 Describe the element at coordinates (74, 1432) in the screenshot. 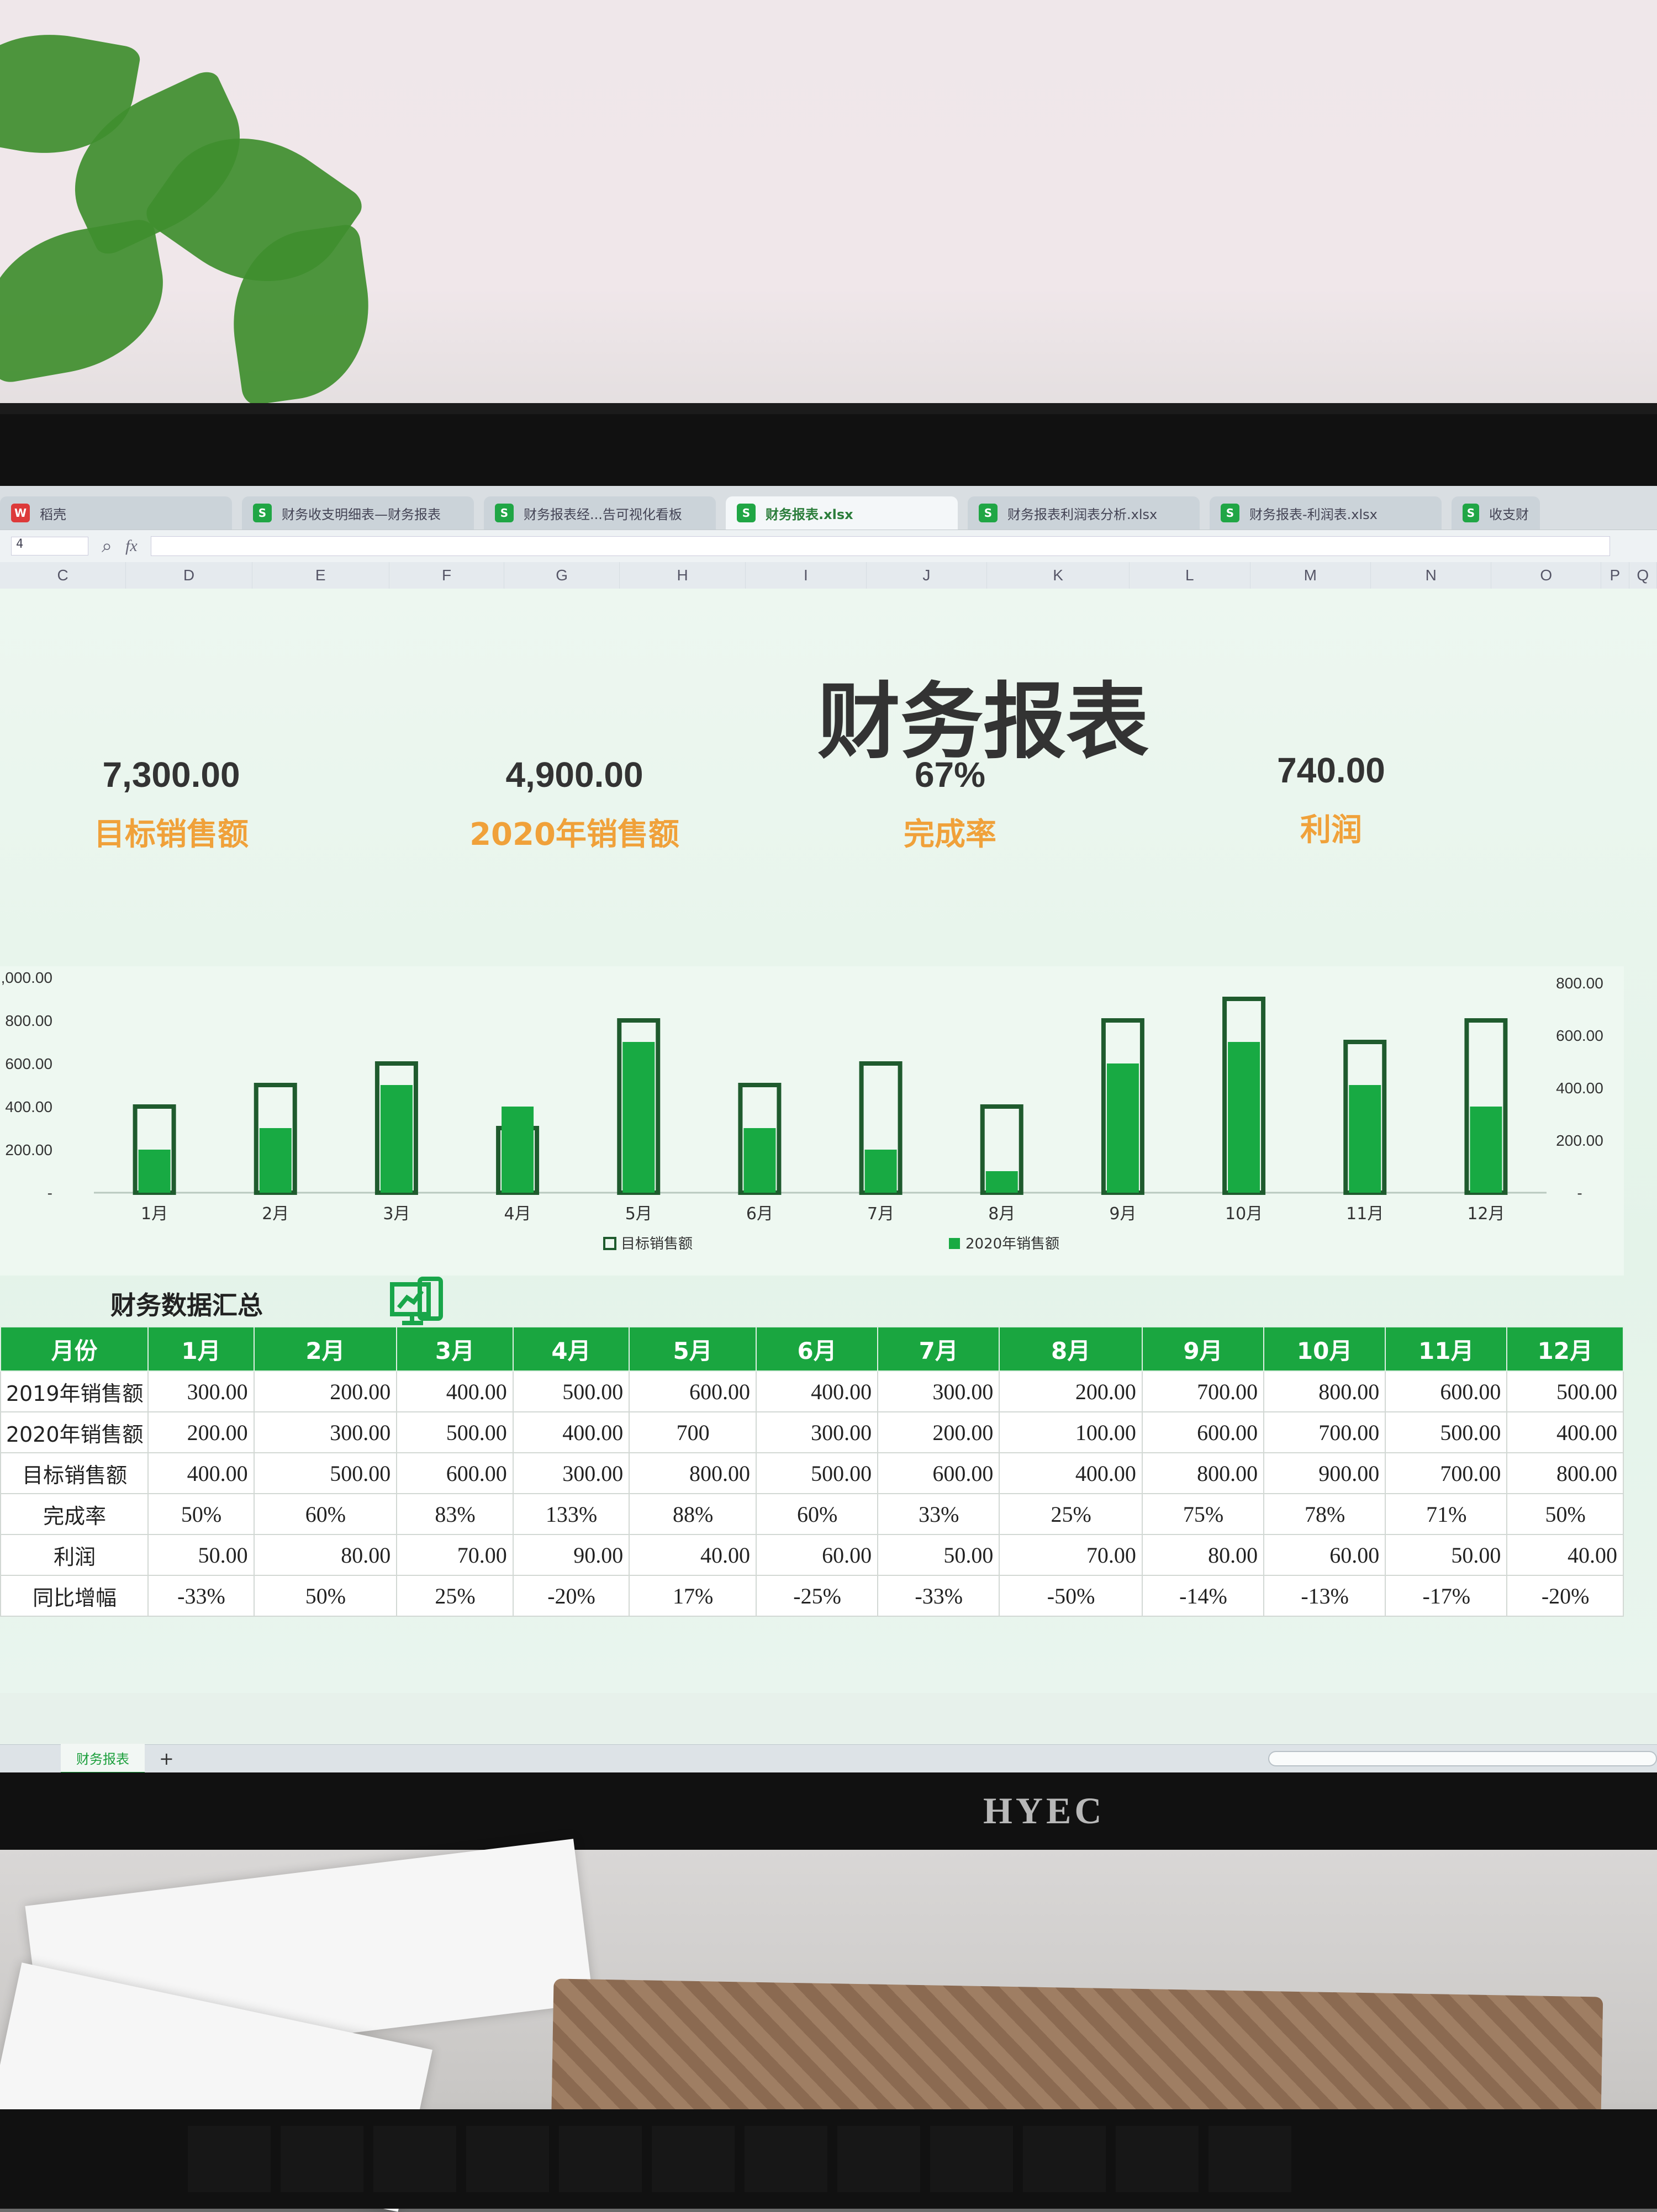

I see `table-row-label: 2020年销售额` at that location.